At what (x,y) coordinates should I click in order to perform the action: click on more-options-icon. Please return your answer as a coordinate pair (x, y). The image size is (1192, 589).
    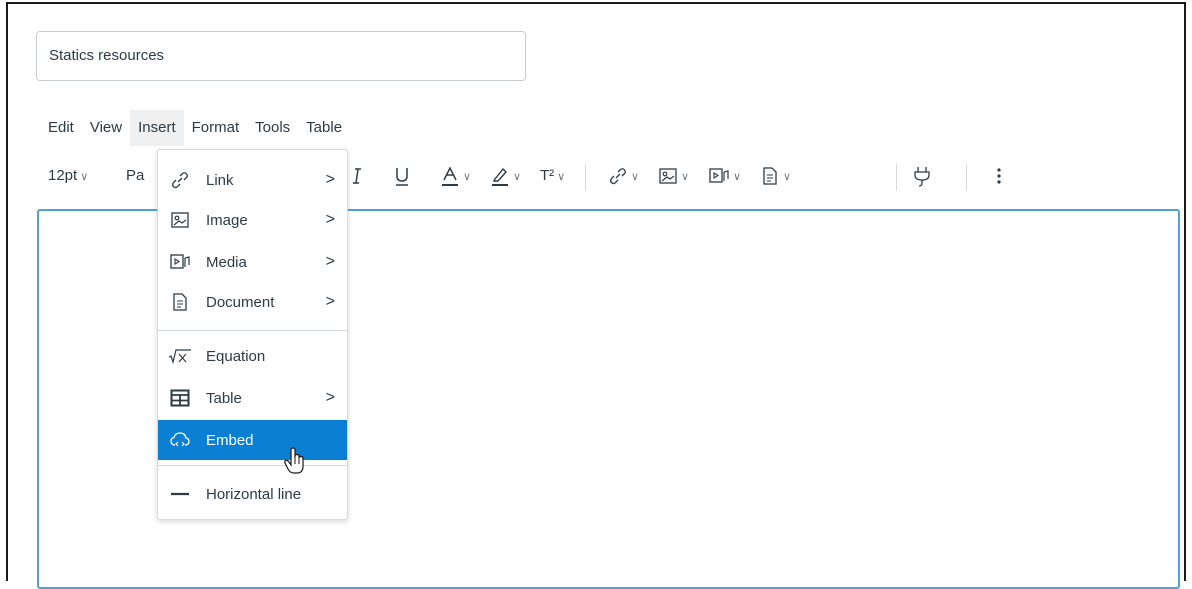
    Looking at the image, I should click on (999, 176).